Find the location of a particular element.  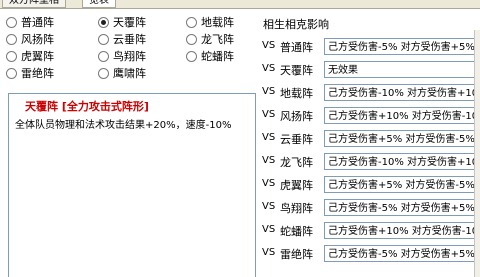

relation-row: VS 龙飞阵 己方受伤害-10% 对方受伤害+10% is located at coordinates (369, 162).